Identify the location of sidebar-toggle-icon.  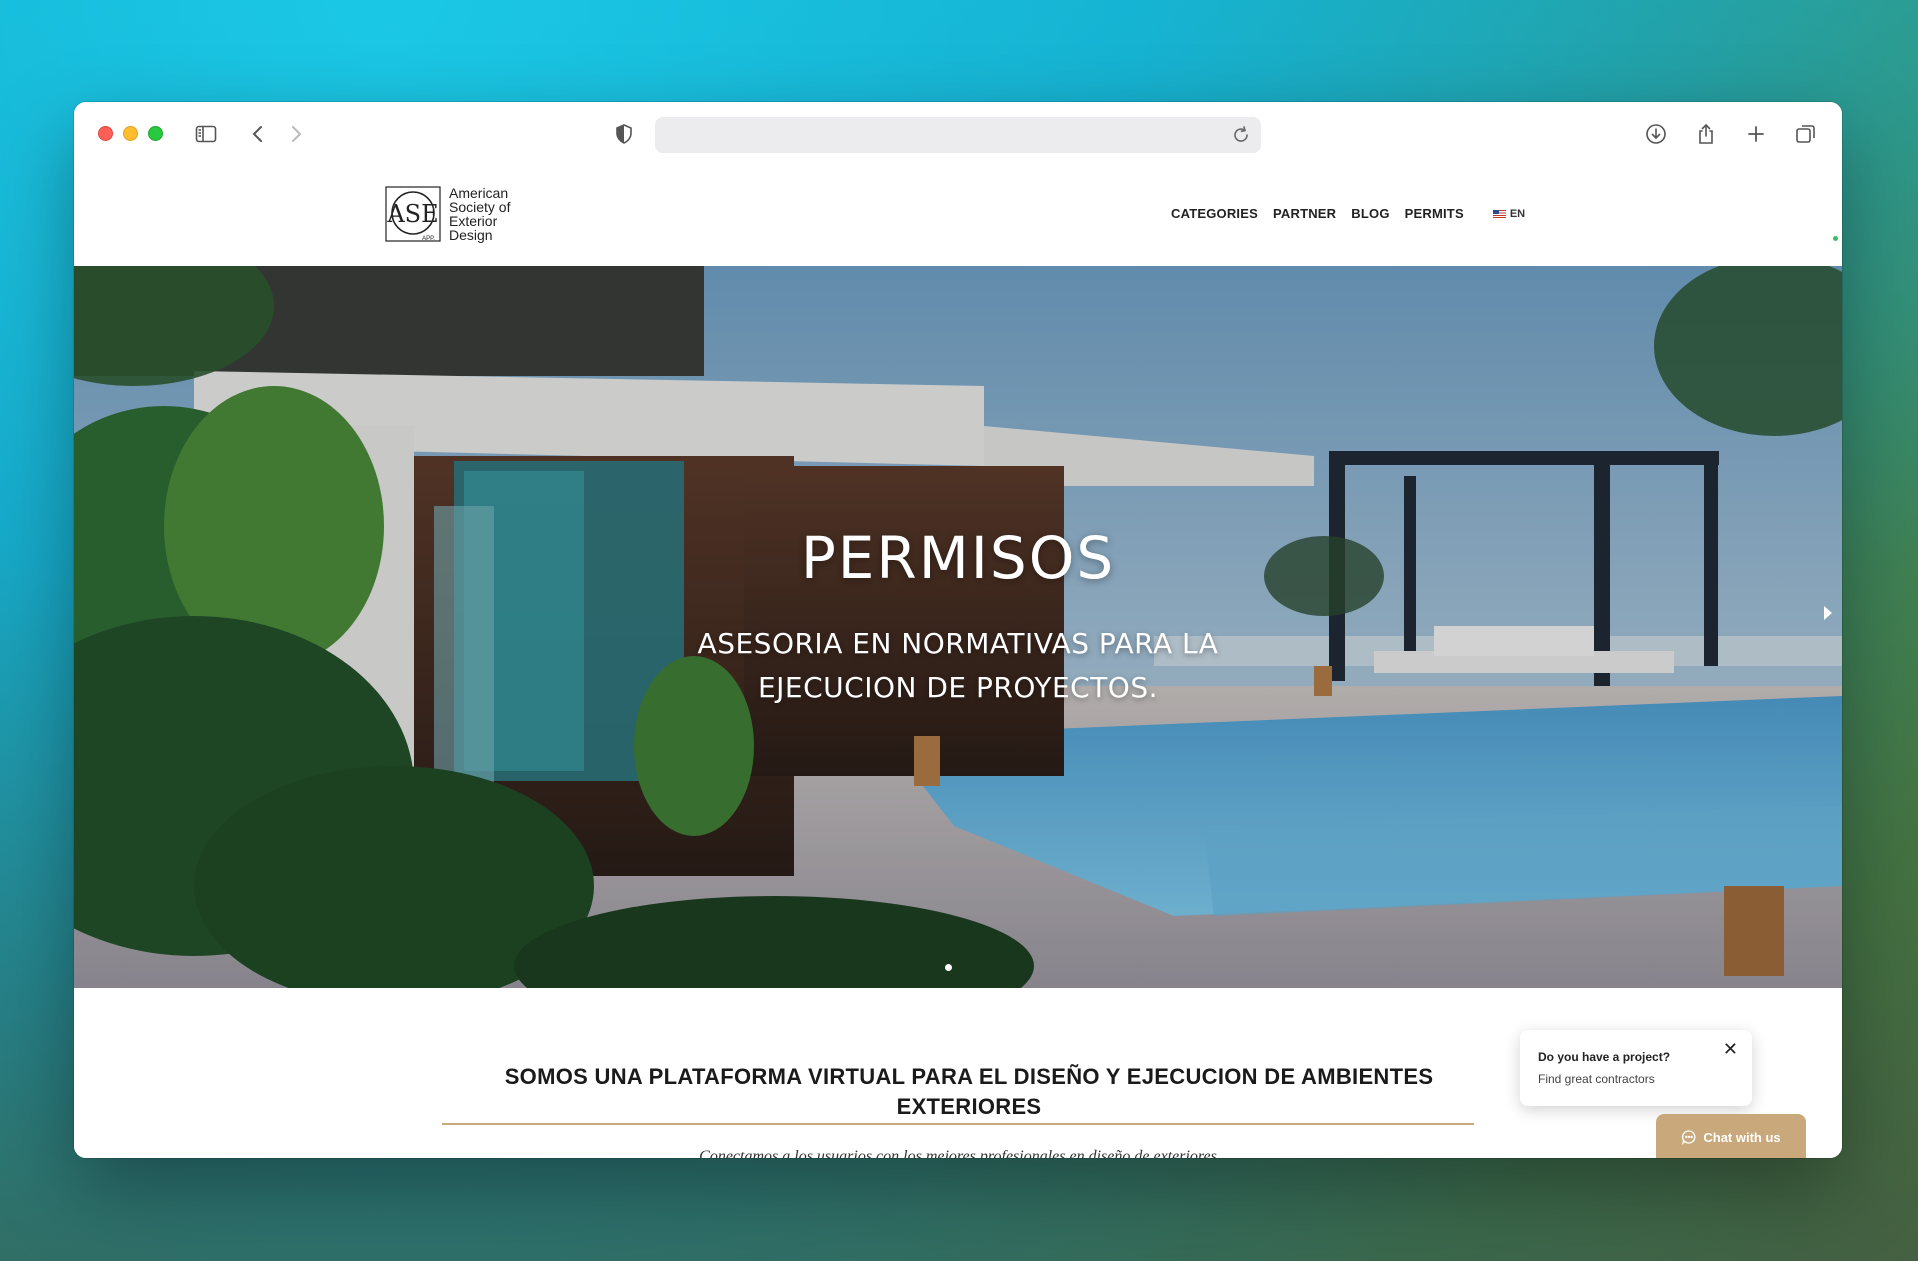
(206, 134).